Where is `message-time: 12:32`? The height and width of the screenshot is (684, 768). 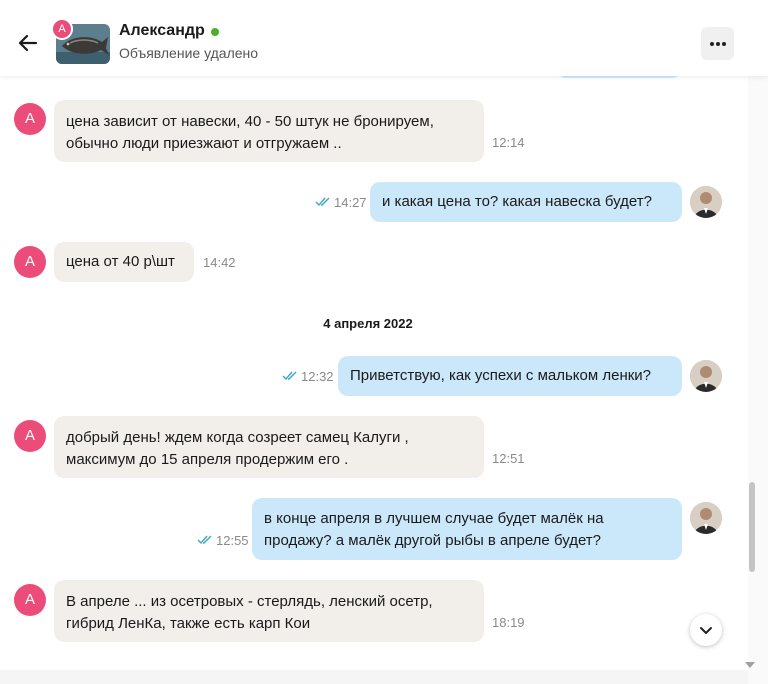 message-time: 12:32 is located at coordinates (317, 376).